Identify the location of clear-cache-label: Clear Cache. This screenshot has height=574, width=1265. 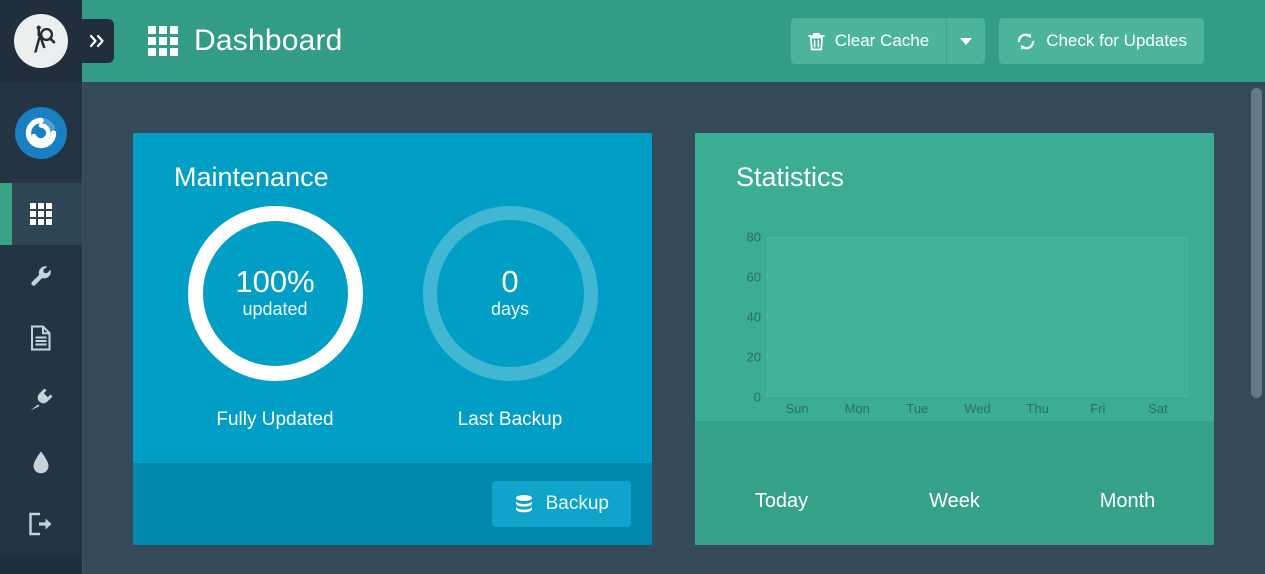
(882, 40).